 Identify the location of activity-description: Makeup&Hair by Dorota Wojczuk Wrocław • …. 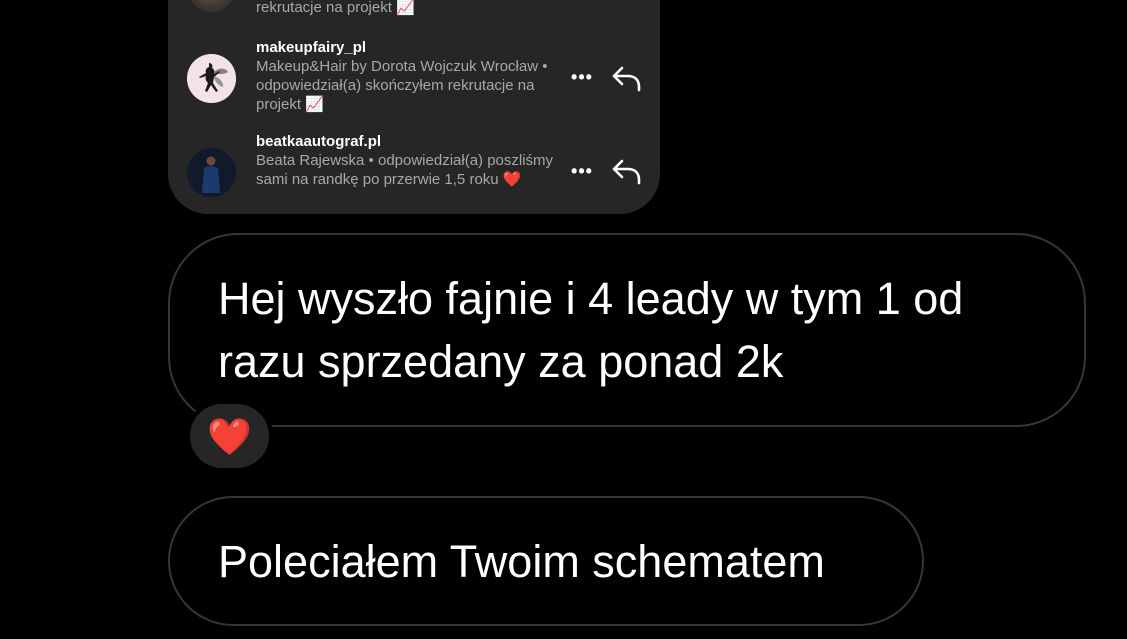
(402, 85).